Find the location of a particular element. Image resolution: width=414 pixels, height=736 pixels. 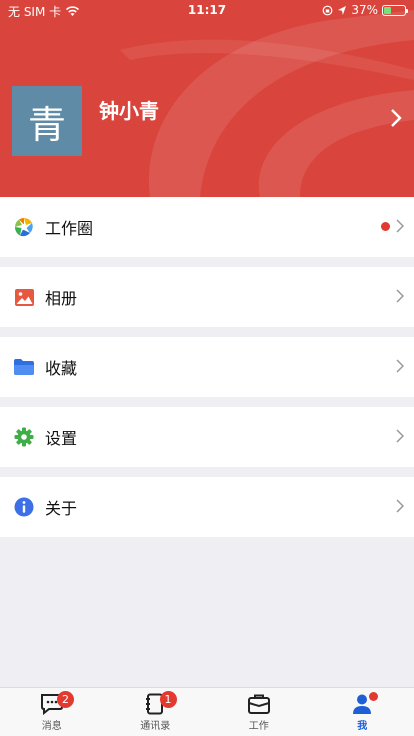

tab-me: 我 is located at coordinates (362, 712).